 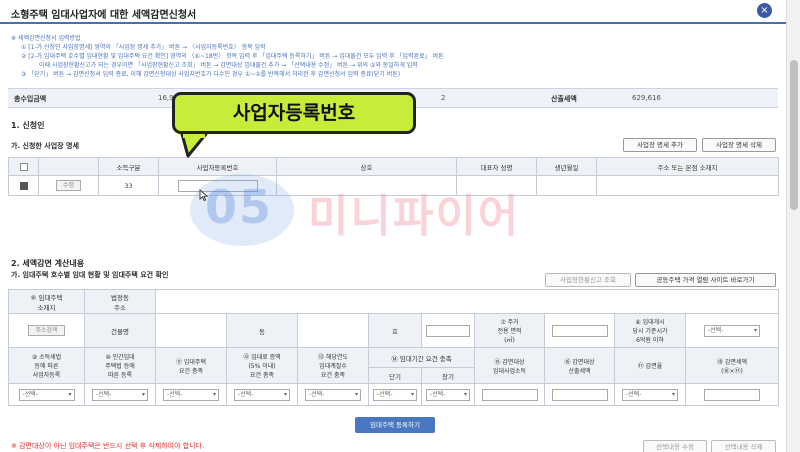 What do you see at coordinates (262, 365) in the screenshot?
I see `rent-increase-header: ⑫ 임대료 증액 (5% 이내) 요건 충족` at bounding box center [262, 365].